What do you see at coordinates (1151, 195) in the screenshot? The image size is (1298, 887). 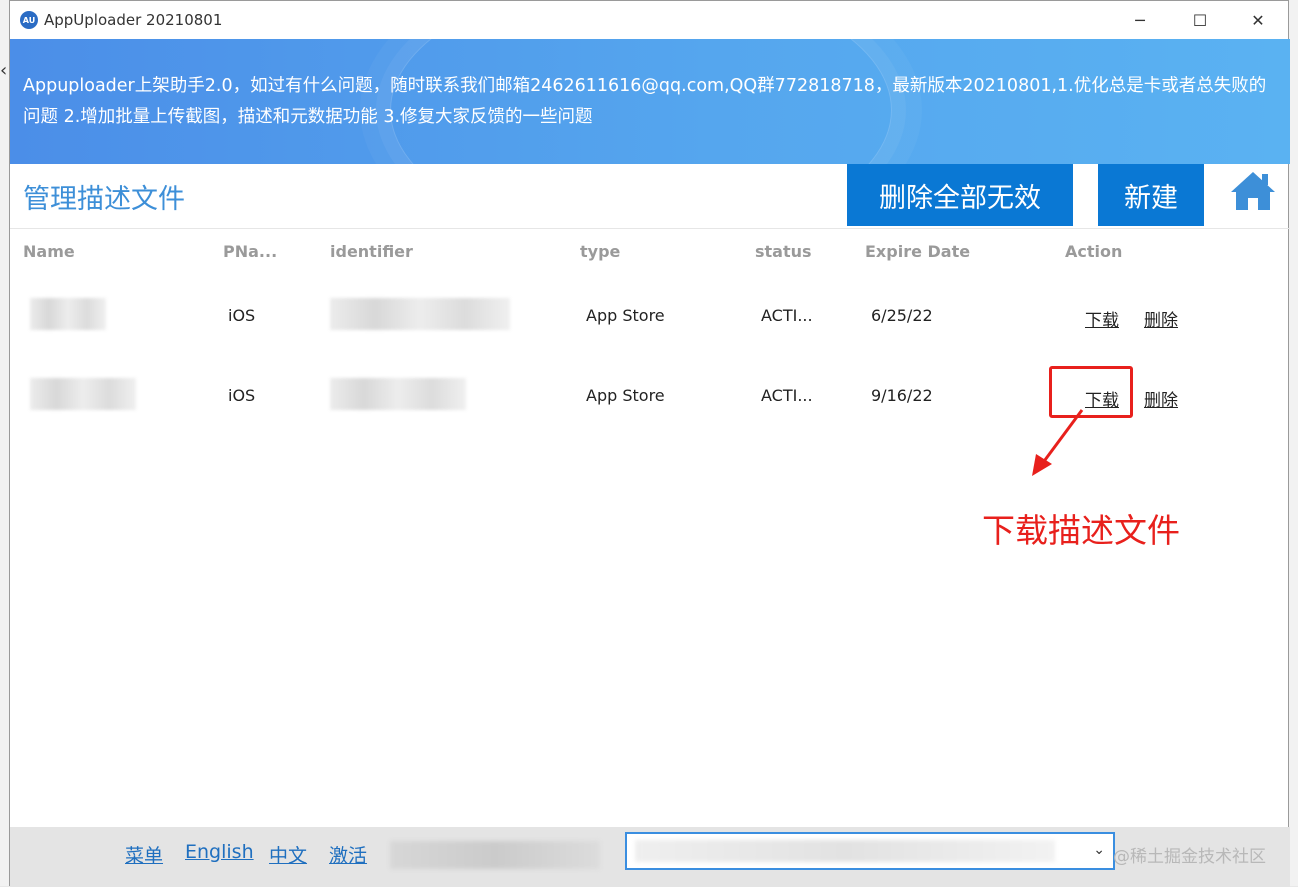 I see `new-profile-button: 新建` at bounding box center [1151, 195].